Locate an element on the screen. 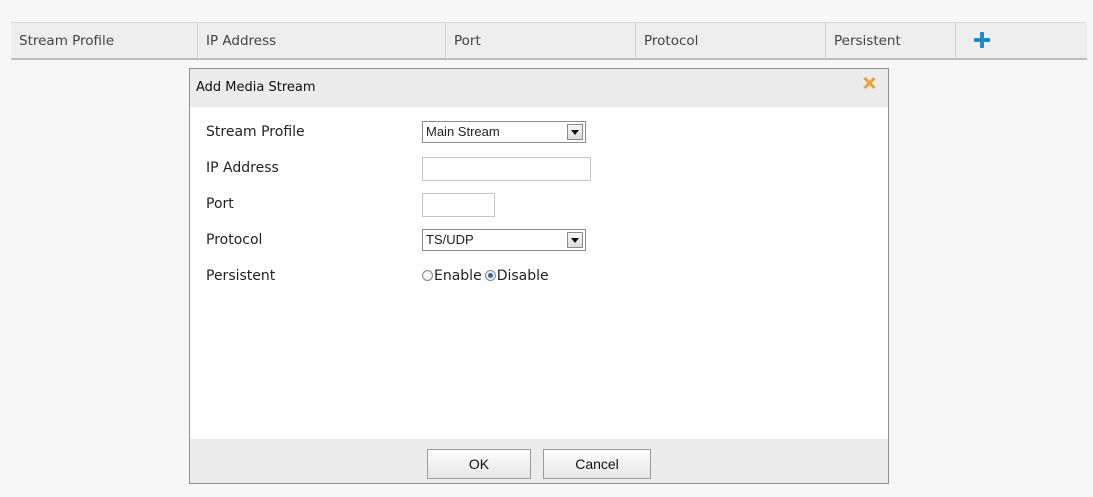 This screenshot has width=1093, height=497. ip-address-label: IP Address is located at coordinates (242, 168).